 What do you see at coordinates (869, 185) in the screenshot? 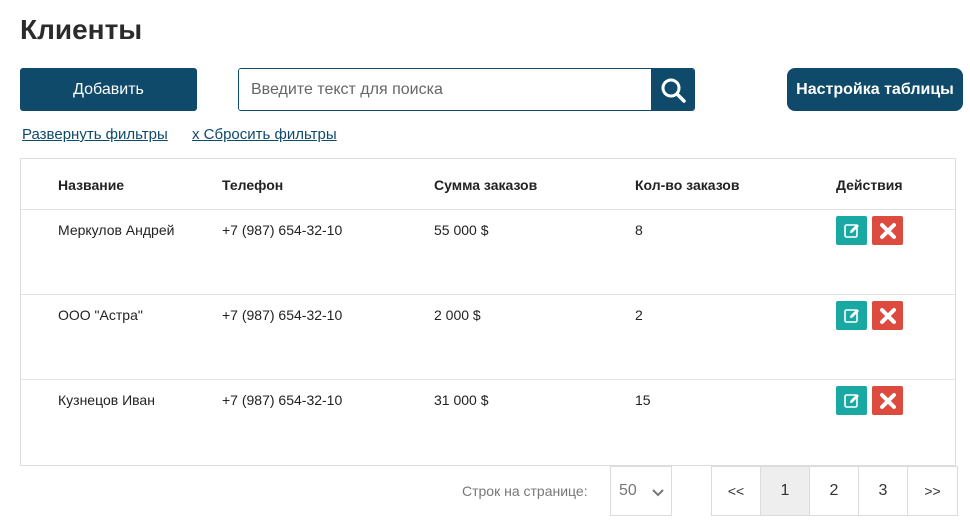
I see `column-header-actions: Действия` at bounding box center [869, 185].